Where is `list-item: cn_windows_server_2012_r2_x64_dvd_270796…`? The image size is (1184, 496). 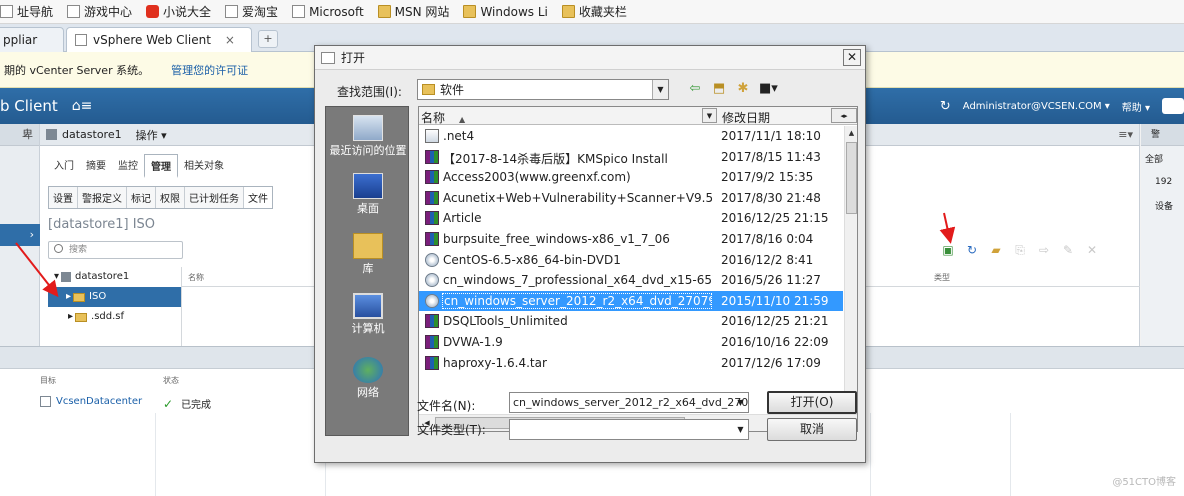
list-item: cn_windows_server_2012_r2_x64_dvd_270796… is located at coordinates (631, 301).